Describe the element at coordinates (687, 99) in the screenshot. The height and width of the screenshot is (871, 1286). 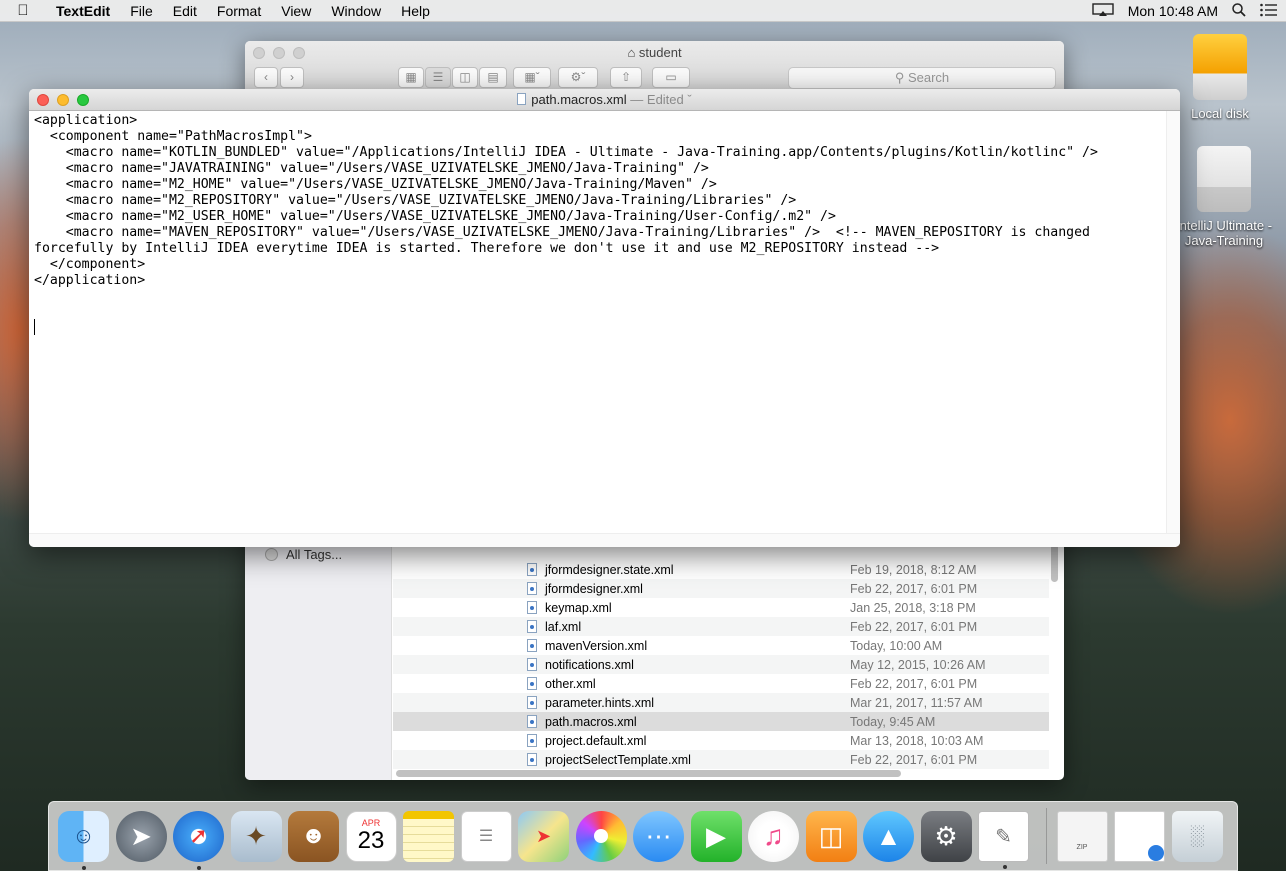
I see `chevron-down-icon: ˇ` at that location.